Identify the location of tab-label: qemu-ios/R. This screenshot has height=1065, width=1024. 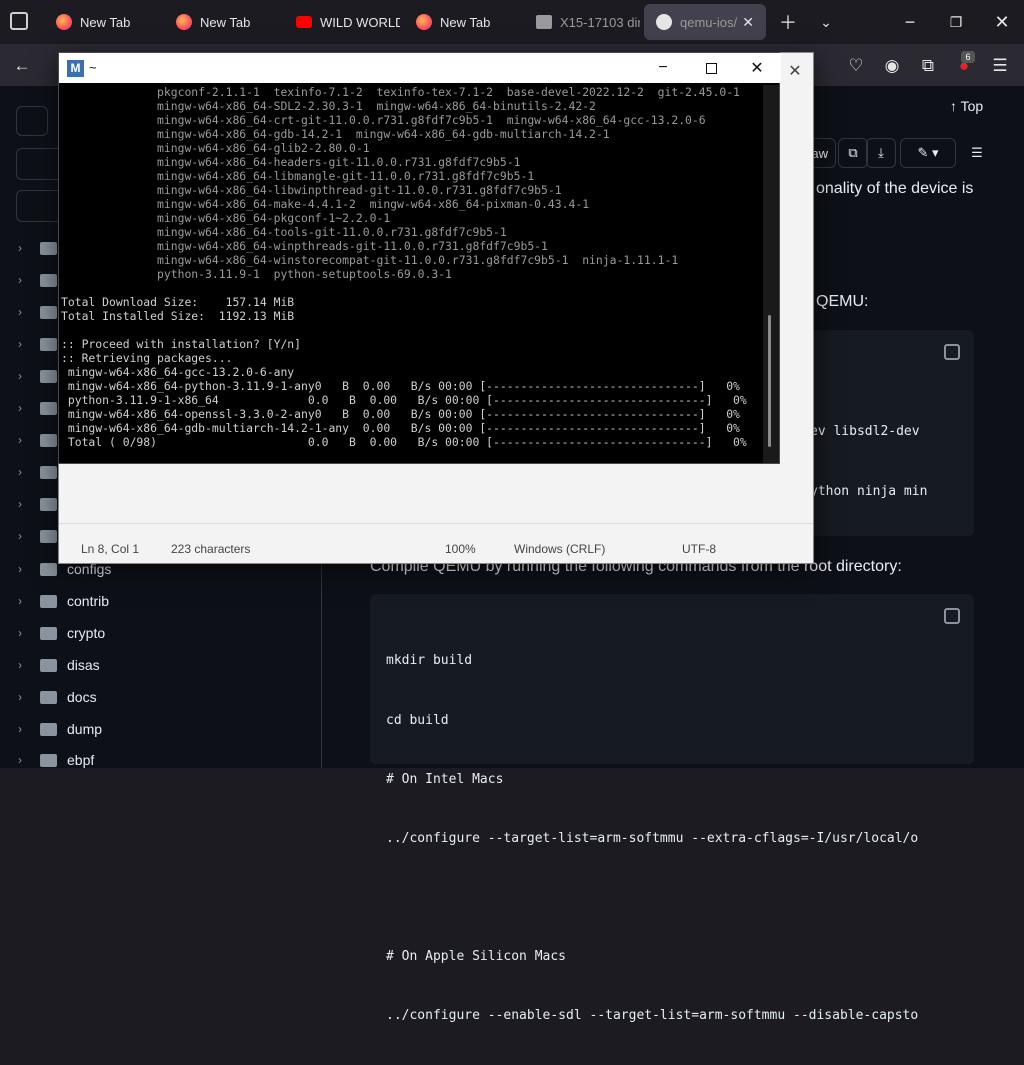
(709, 22).